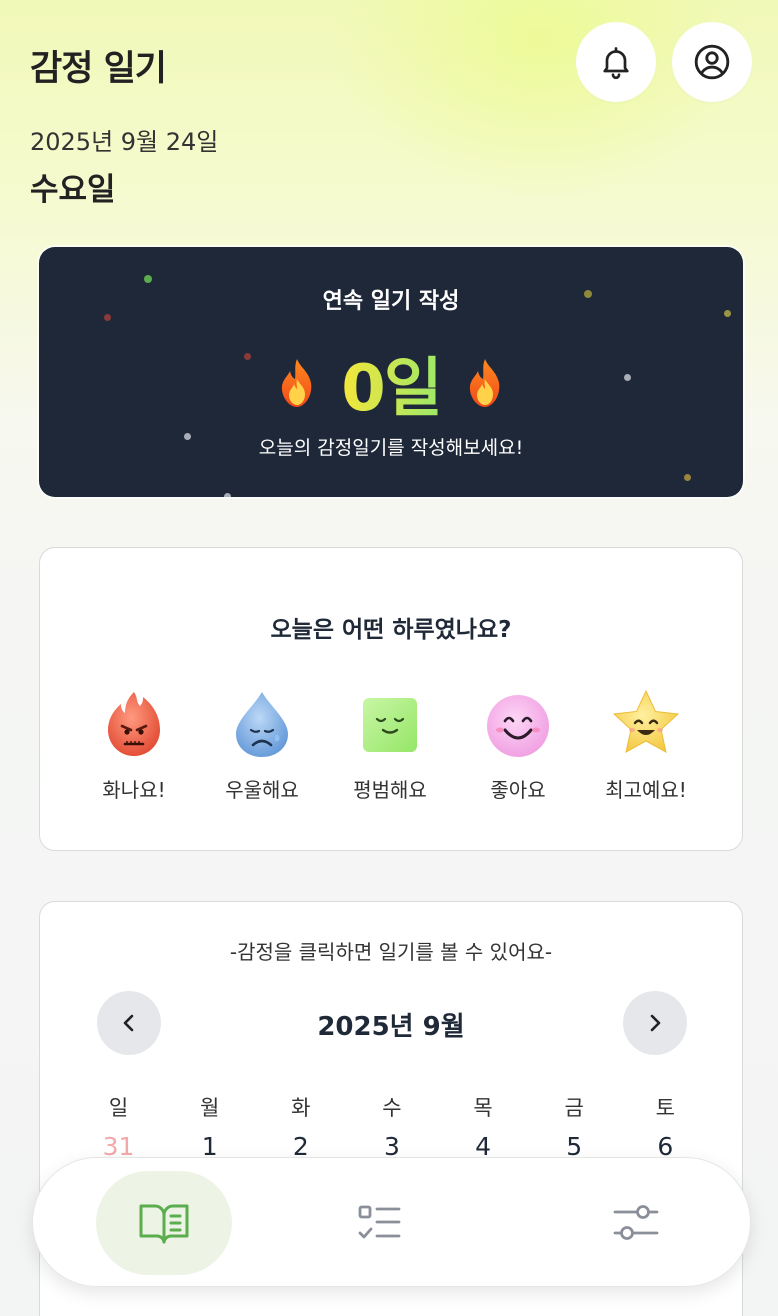 Image resolution: width=778 pixels, height=1316 pixels. I want to click on emotion-neutral-button: 평범해요, so click(390, 745).